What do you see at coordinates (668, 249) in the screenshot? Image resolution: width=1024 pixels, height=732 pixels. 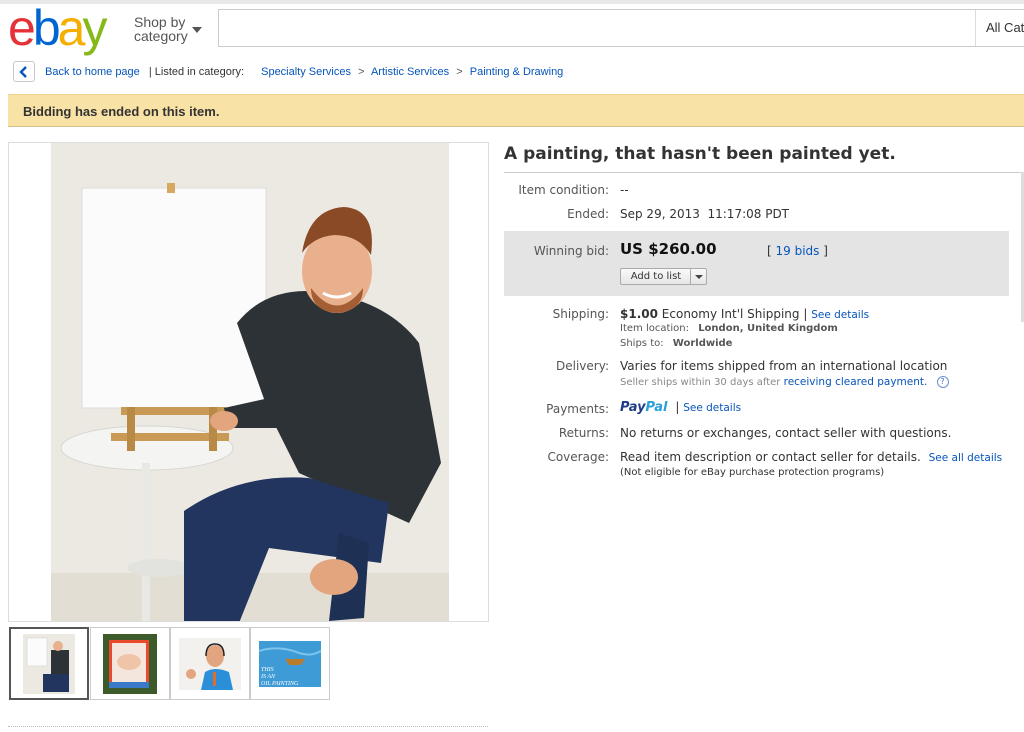 I see `winning-bid-price: US $260.00` at bounding box center [668, 249].